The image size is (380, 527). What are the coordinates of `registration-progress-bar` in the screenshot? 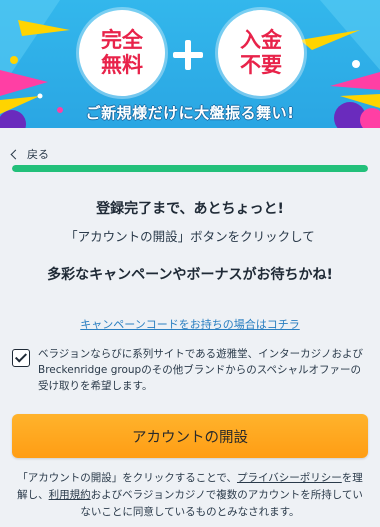 It's located at (190, 168).